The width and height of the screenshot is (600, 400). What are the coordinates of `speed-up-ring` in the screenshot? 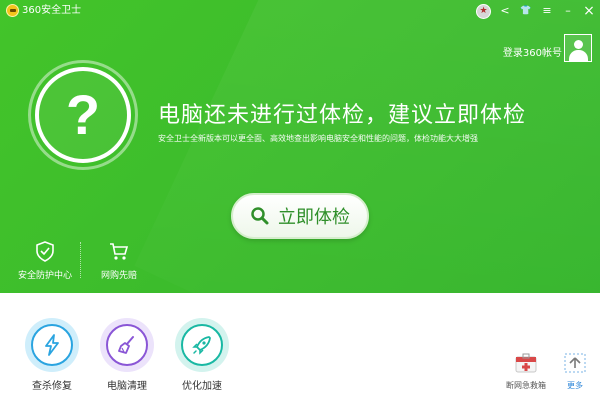 It's located at (202, 345).